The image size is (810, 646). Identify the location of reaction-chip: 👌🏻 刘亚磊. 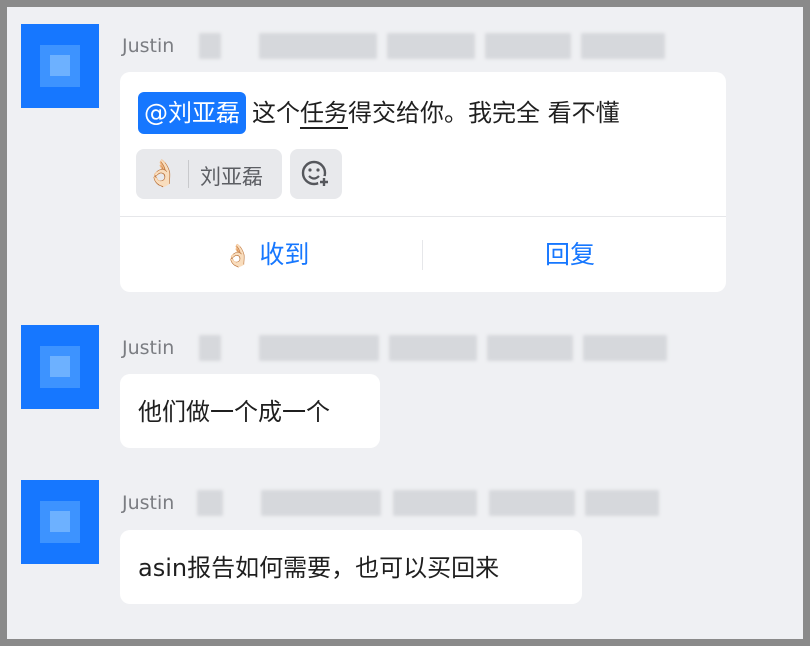
(209, 174).